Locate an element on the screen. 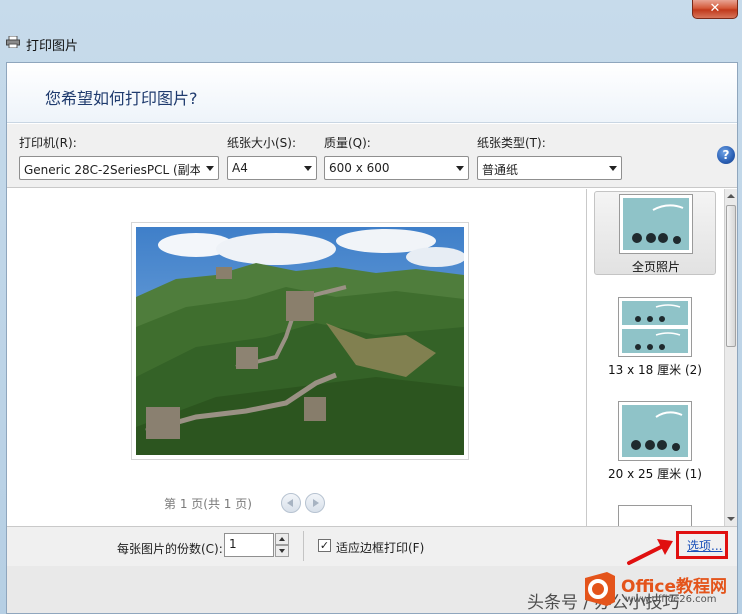 Image resolution: width=742 pixels, height=614 pixels. dialog-footer: 头条号 / 办公小技巧 Office教程网 www.office26.com is located at coordinates (372, 589).